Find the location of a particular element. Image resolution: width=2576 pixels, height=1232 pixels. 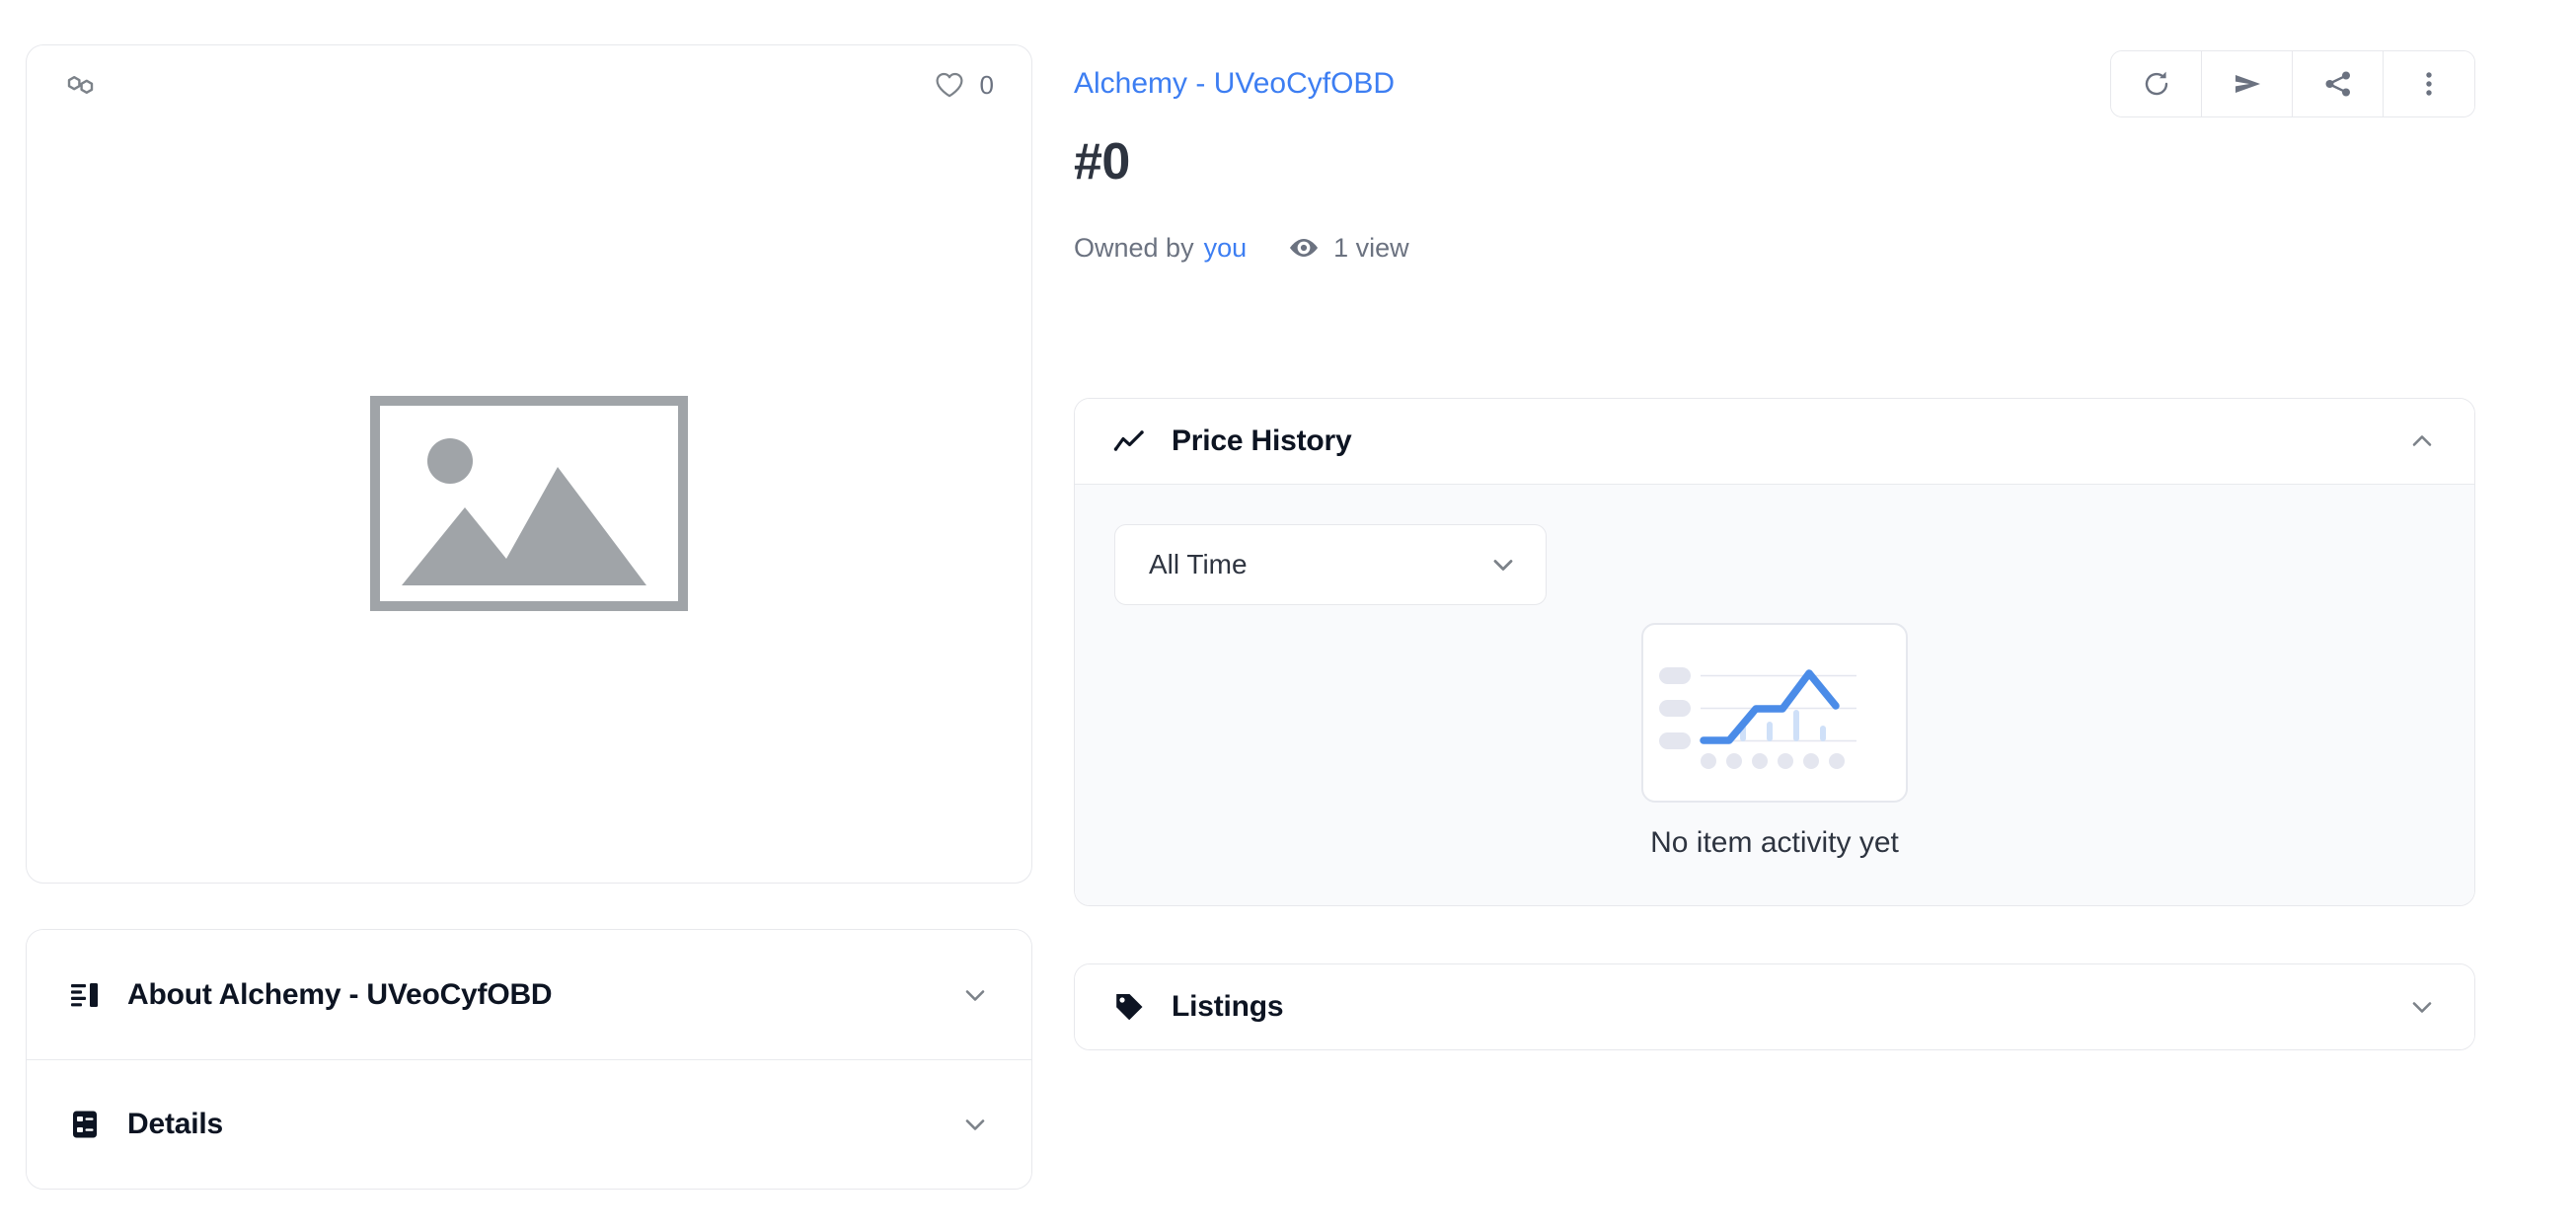

price-history-title: Price History is located at coordinates (1262, 440).